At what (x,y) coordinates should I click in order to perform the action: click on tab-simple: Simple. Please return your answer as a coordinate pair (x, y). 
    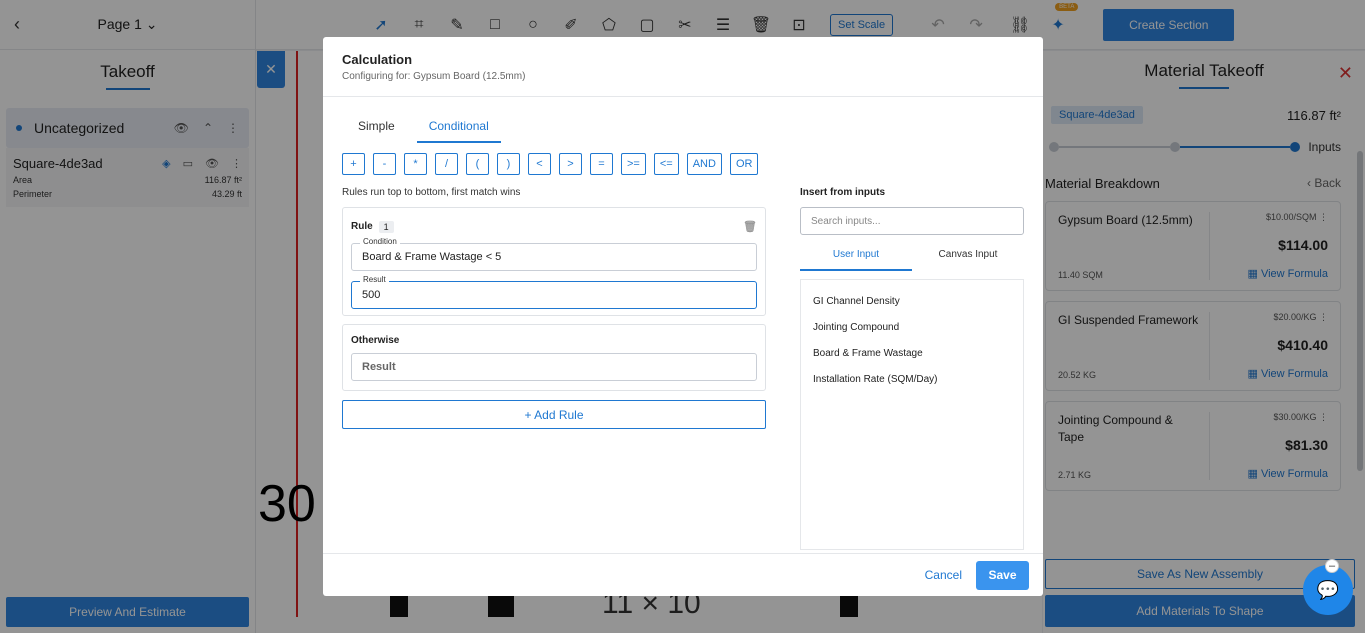
    Looking at the image, I should click on (376, 130).